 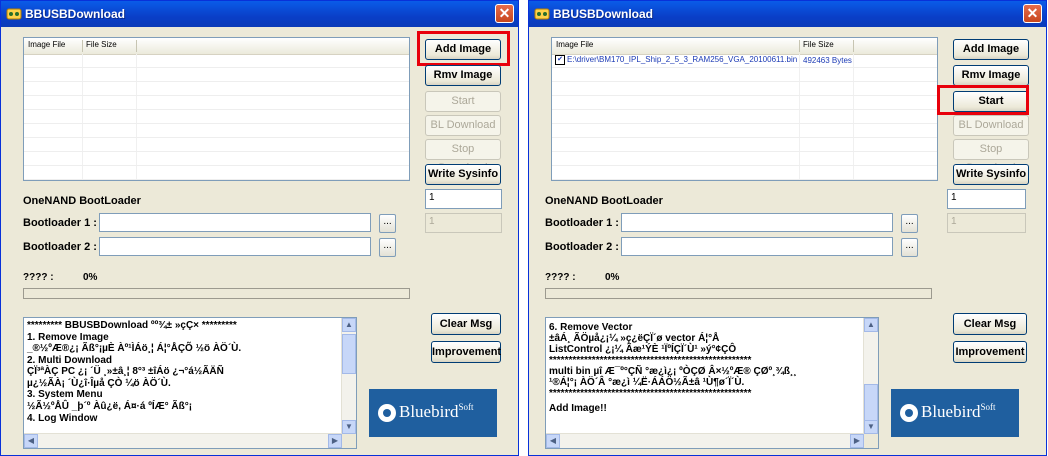 What do you see at coordinates (983, 100) in the screenshot?
I see `highlight-start-download` at bounding box center [983, 100].